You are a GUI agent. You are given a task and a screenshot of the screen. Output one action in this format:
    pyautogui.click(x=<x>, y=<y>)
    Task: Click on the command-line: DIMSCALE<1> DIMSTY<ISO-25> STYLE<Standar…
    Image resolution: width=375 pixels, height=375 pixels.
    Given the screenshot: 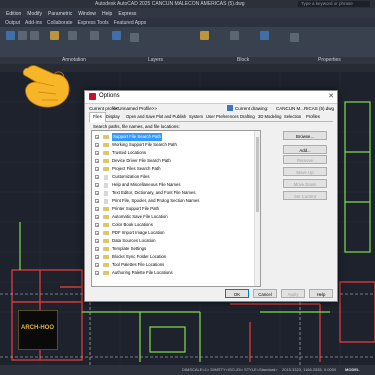 What is the action you would take?
    pyautogui.click(x=230, y=370)
    